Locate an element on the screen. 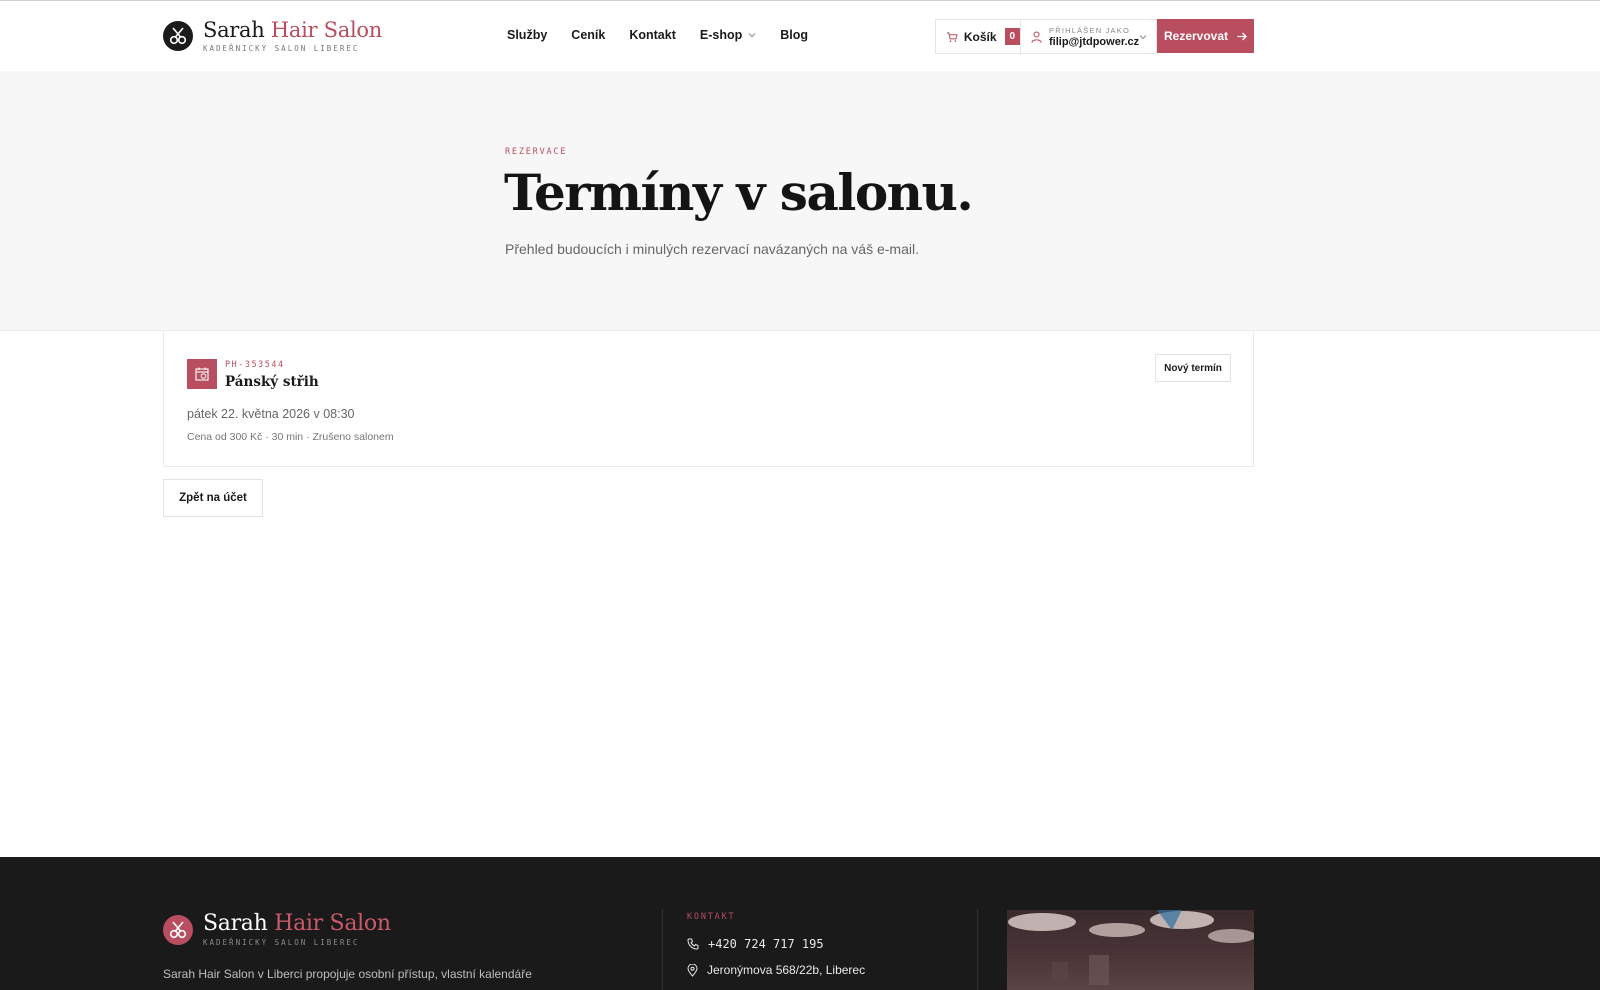 The height and width of the screenshot is (990, 1600). nav-item-cenik: Ceník is located at coordinates (588, 35).